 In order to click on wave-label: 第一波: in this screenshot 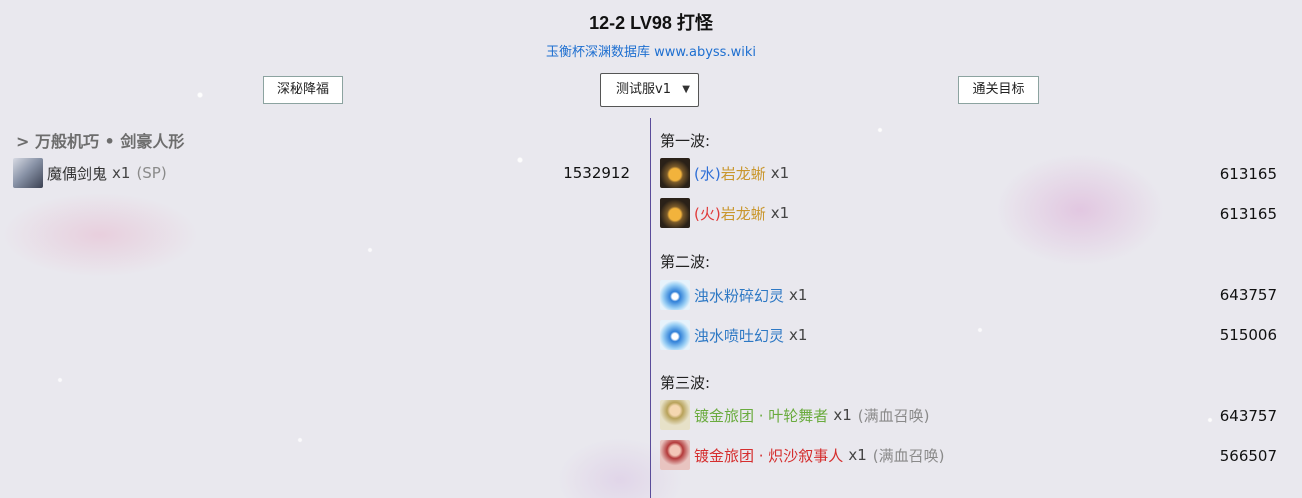, I will do `click(685, 141)`.